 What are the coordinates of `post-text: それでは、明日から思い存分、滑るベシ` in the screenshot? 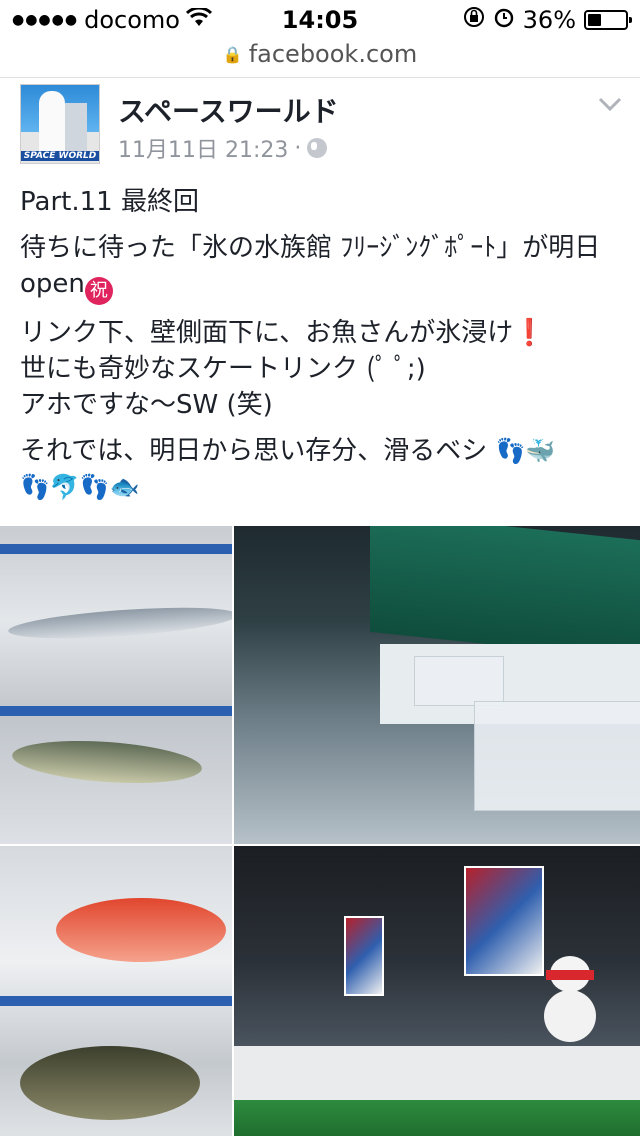 It's located at (254, 451).